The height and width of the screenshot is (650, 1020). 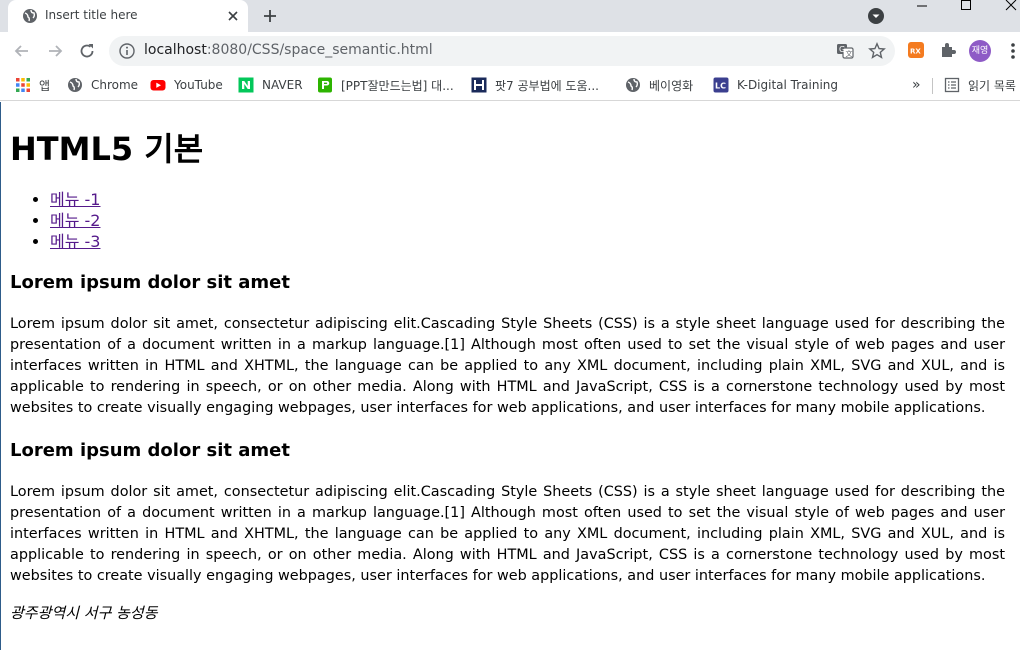 What do you see at coordinates (932, 86) in the screenshot?
I see `bookmarks-divider` at bounding box center [932, 86].